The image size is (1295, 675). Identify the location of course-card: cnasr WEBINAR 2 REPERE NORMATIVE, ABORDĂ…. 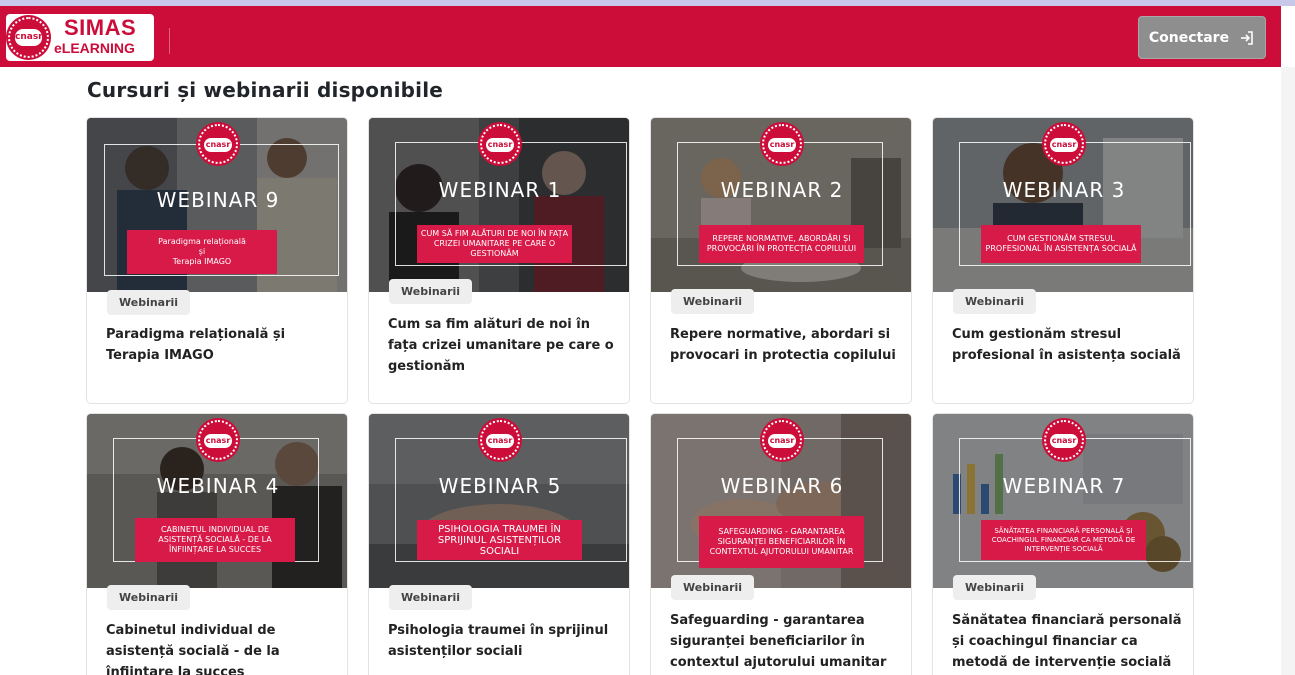
(781, 260).